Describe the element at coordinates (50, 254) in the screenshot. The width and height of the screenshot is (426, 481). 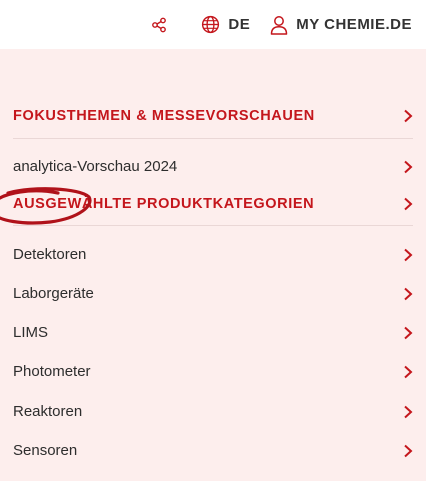
I see `menu-item-label: Detektoren` at that location.